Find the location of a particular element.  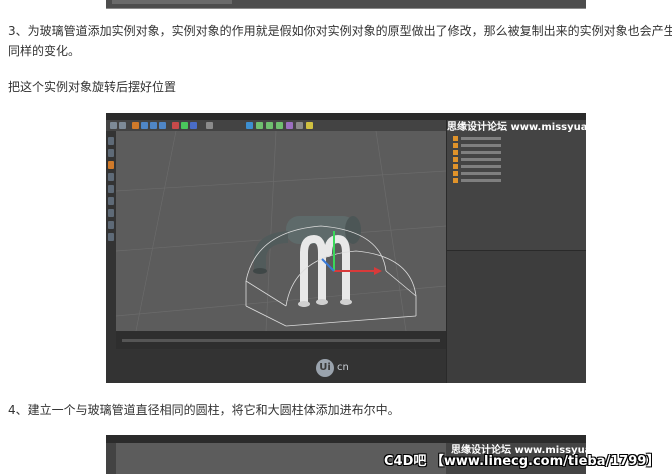

axis-x-icon is located at coordinates (175, 125).